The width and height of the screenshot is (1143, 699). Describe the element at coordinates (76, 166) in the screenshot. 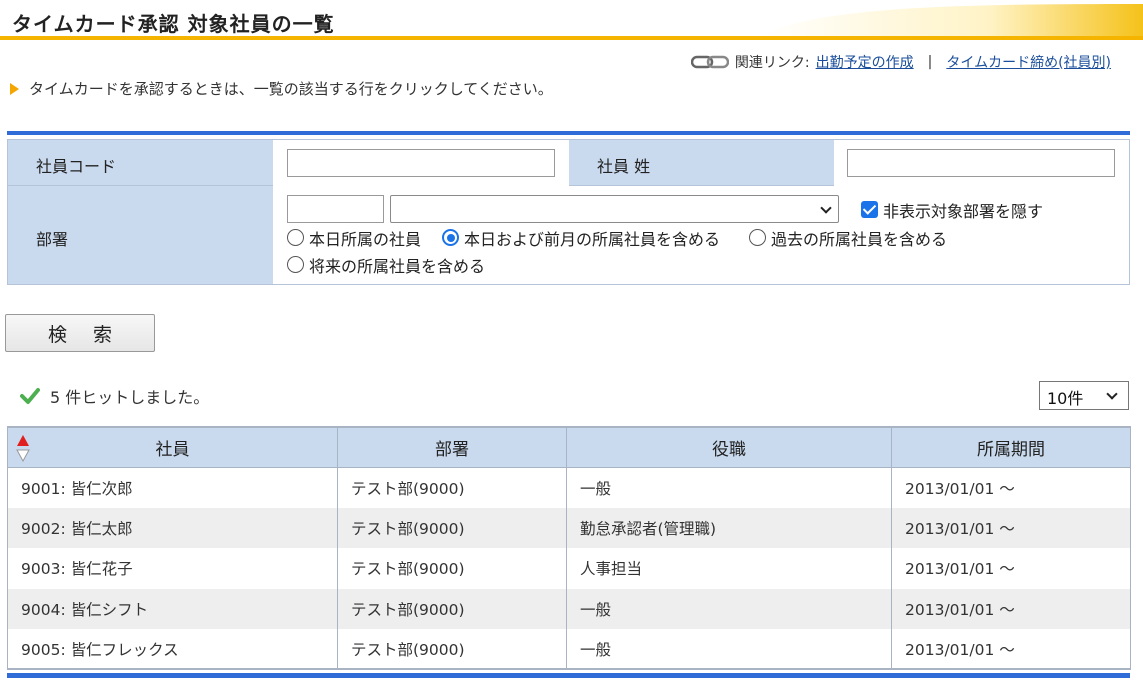

I see `employee-code-label: 社員コード` at that location.